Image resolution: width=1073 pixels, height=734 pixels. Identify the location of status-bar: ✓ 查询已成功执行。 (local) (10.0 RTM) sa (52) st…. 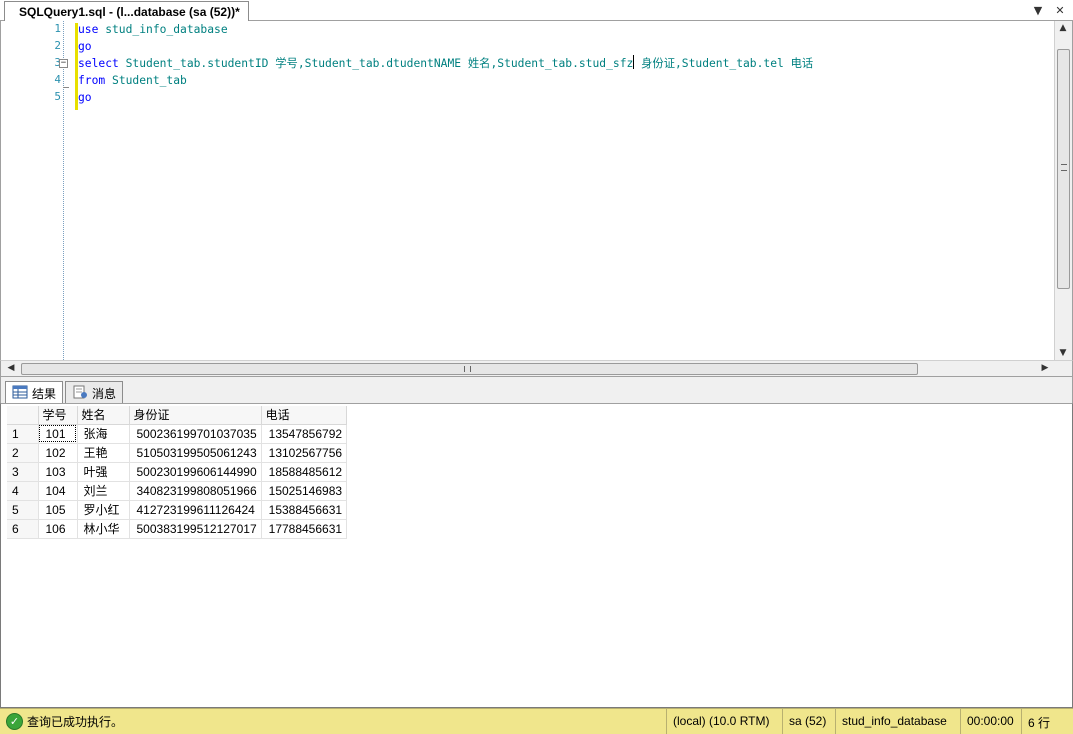
(536, 721).